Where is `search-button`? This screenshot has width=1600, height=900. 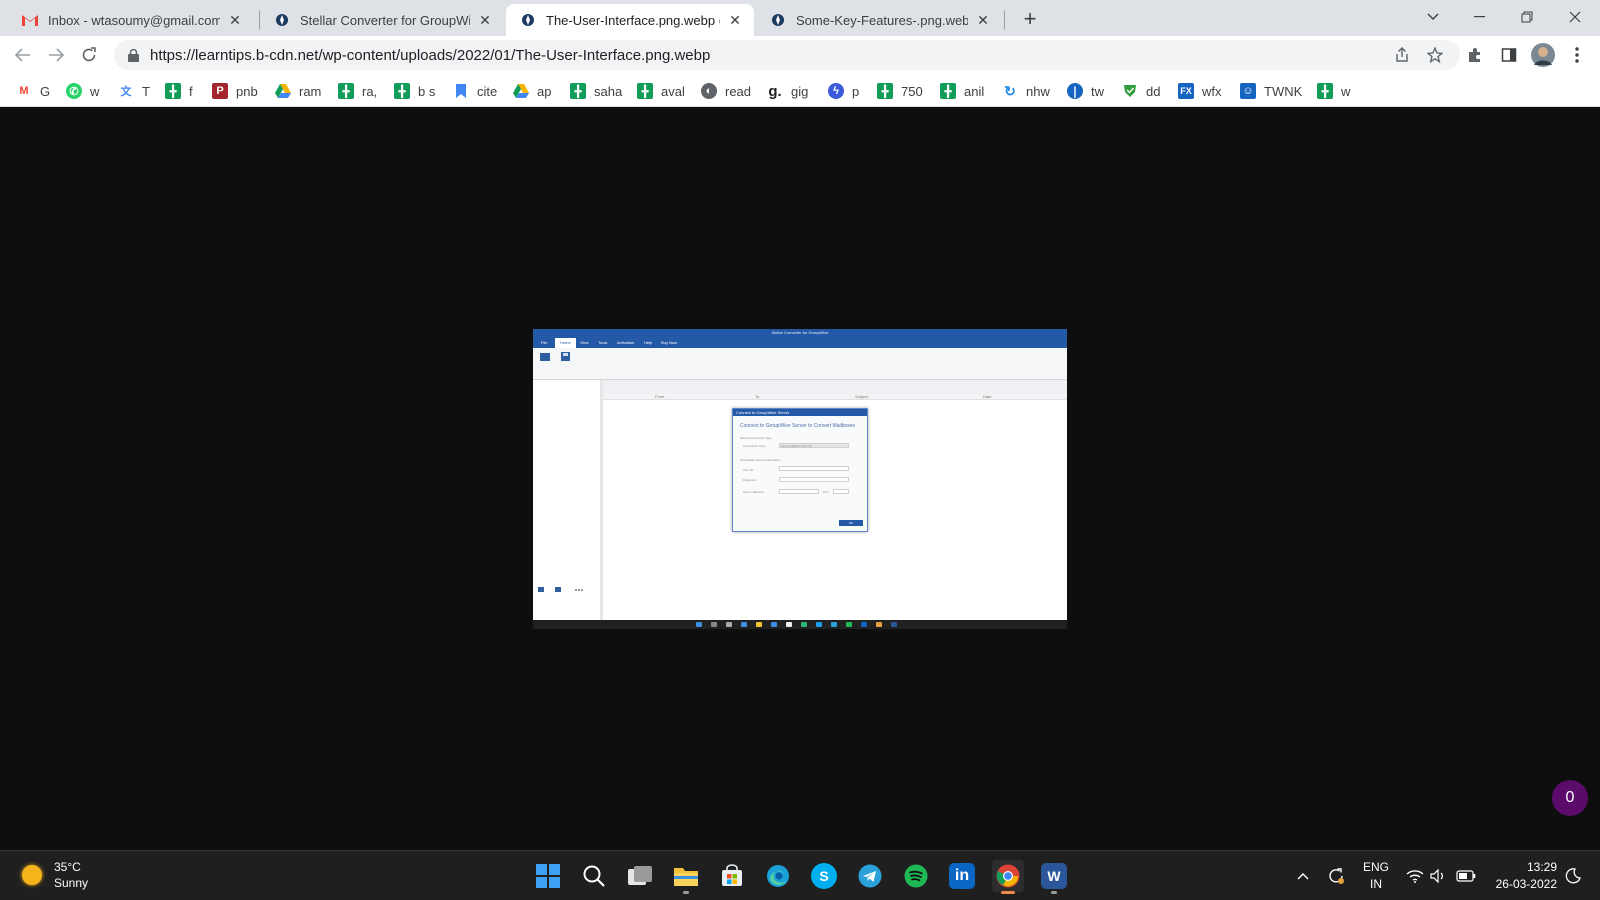
search-button is located at coordinates (594, 876).